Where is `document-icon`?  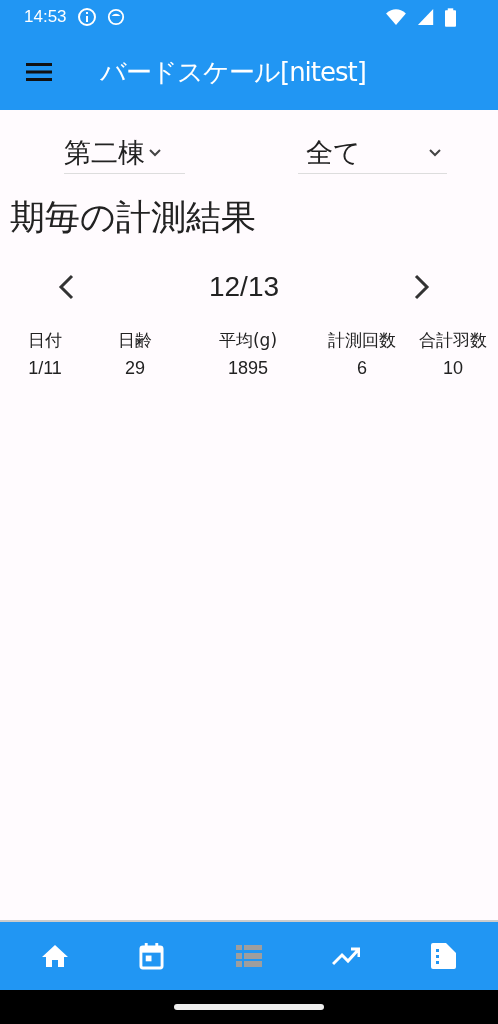 document-icon is located at coordinates (443, 956).